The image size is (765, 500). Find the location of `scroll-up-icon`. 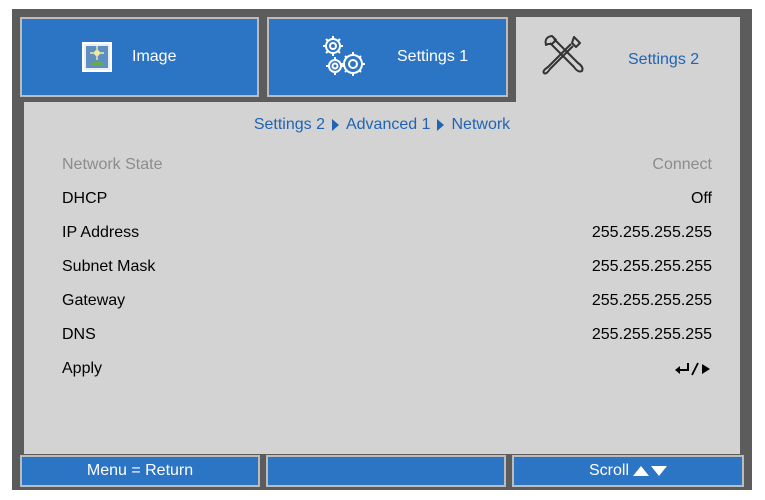

scroll-up-icon is located at coordinates (641, 471).